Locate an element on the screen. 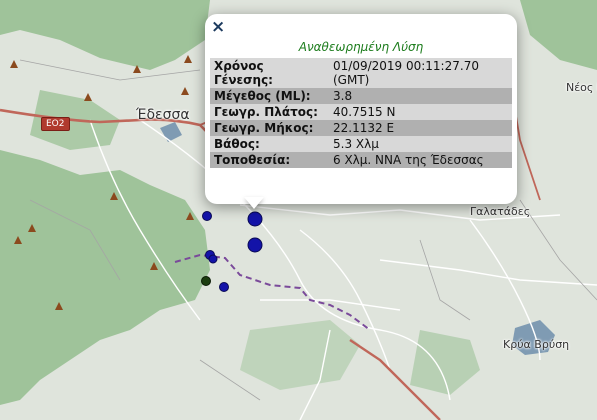  info-key: Τοποθεσία: is located at coordinates (252, 160).